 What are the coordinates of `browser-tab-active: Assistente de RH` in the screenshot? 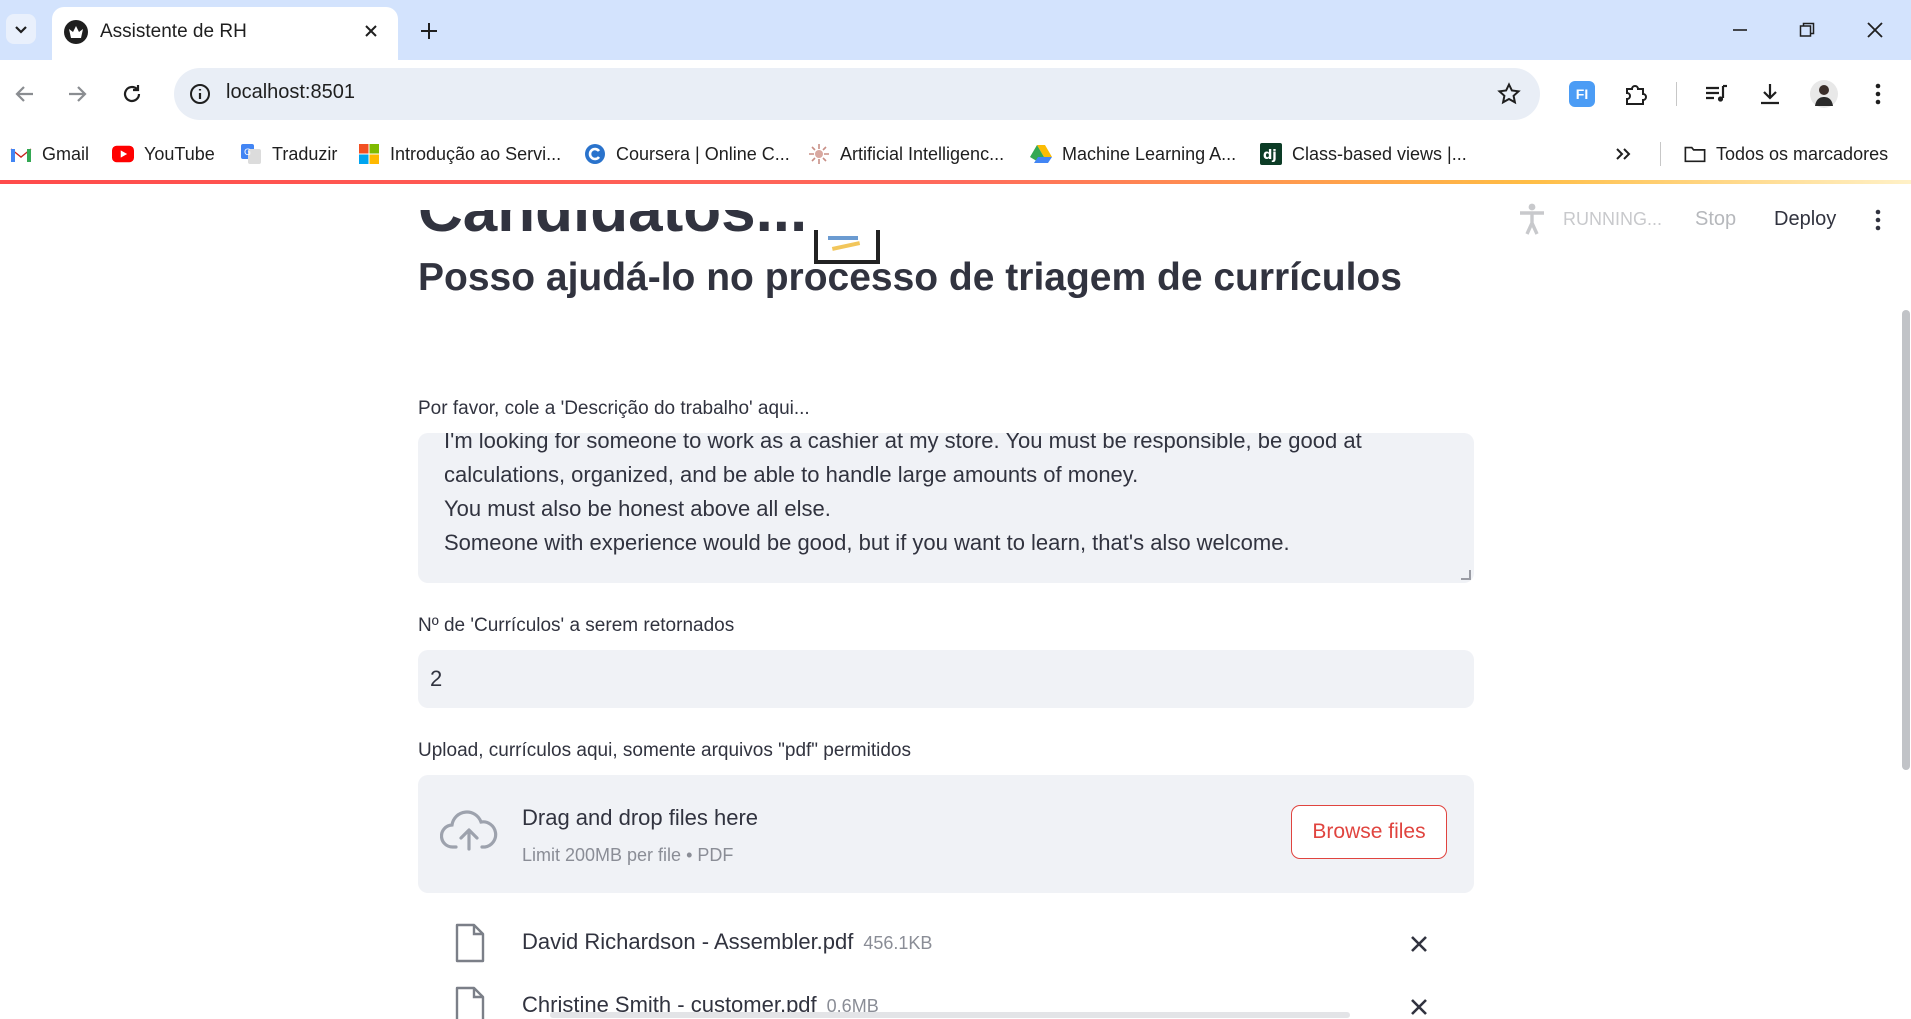 It's located at (225, 33).